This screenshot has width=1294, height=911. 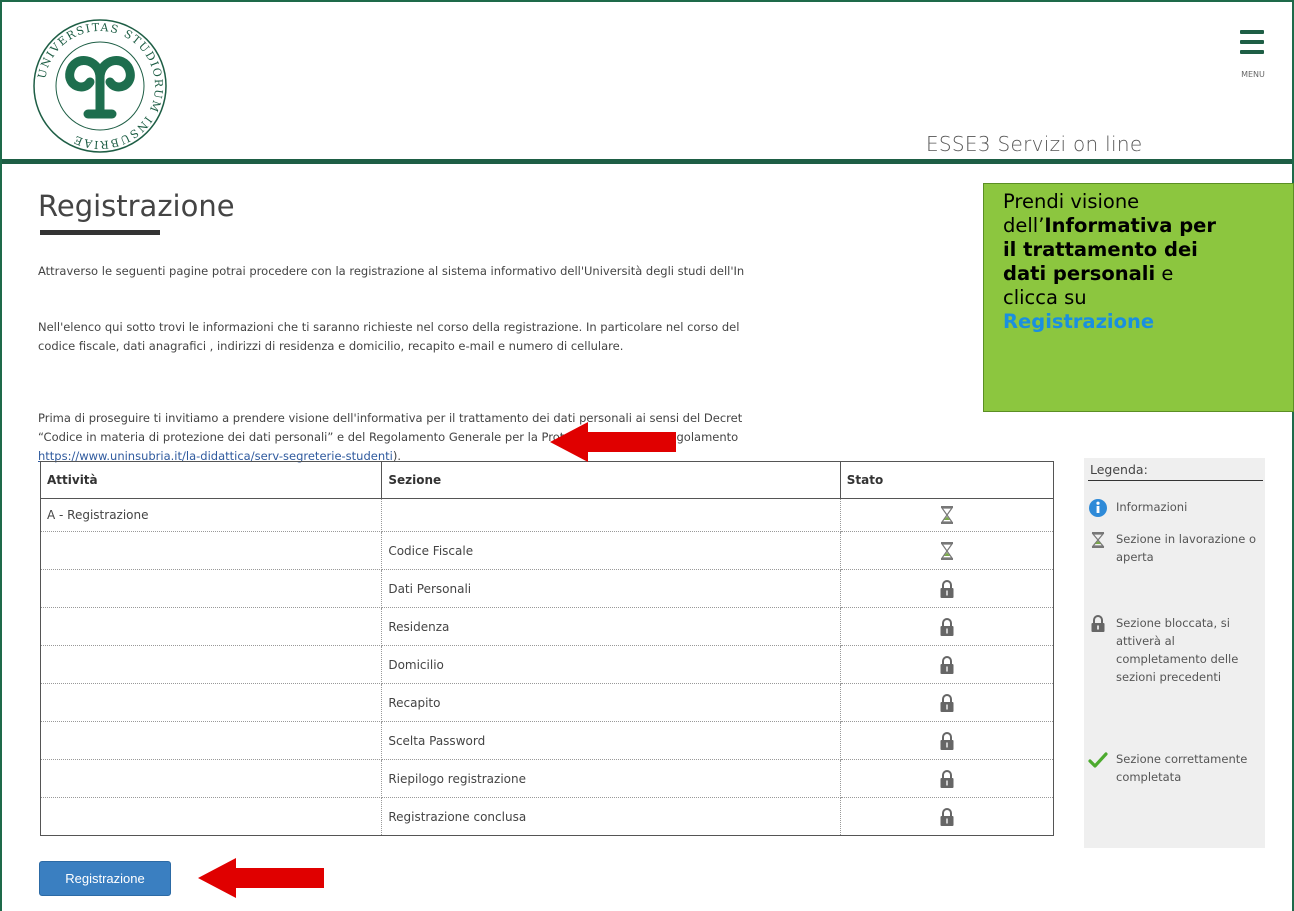 I want to click on cell-sezione: Codice Fiscale, so click(x=611, y=550).